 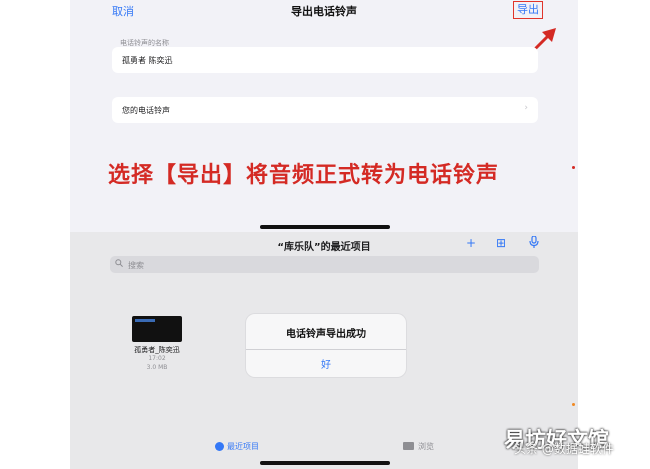 I want to click on search-placeholder: 搜索, so click(x=136, y=265).